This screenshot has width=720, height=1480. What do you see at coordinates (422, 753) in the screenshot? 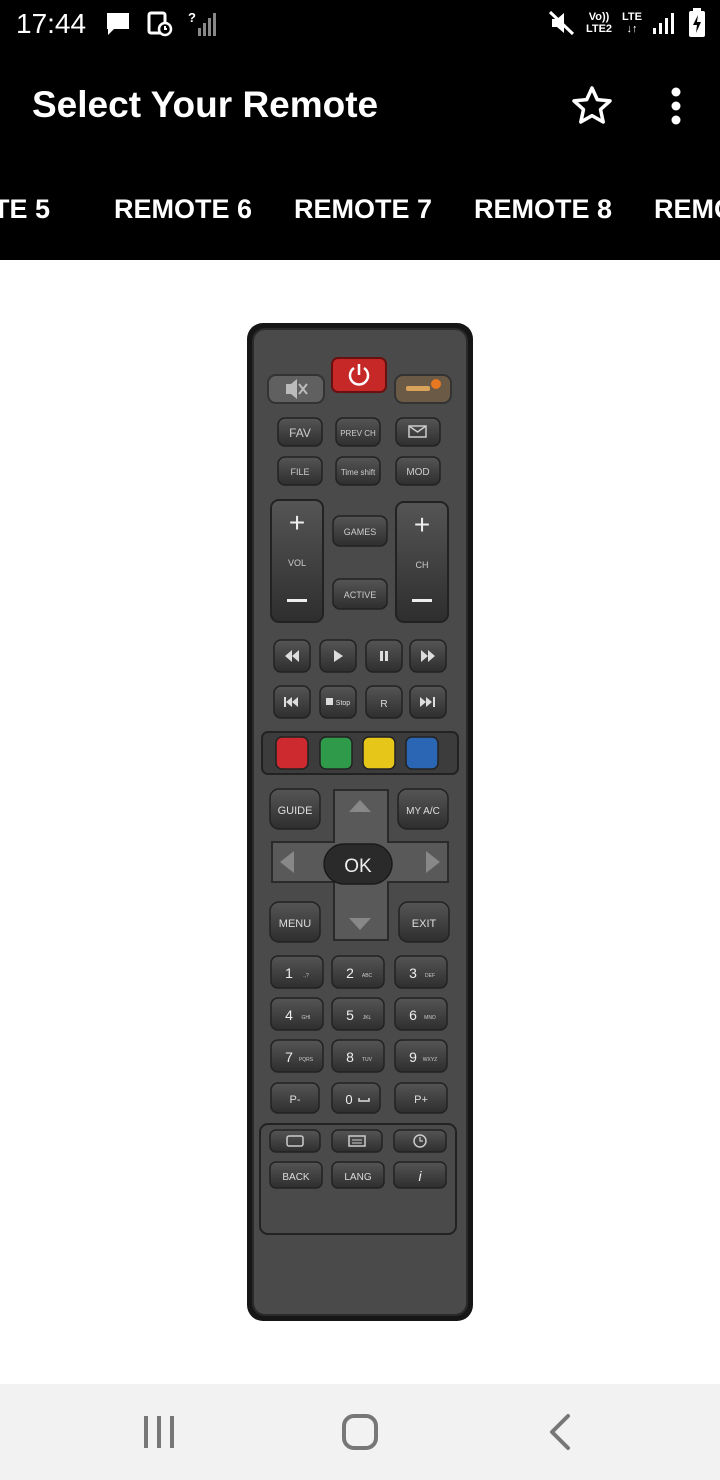
I see `blue-key` at bounding box center [422, 753].